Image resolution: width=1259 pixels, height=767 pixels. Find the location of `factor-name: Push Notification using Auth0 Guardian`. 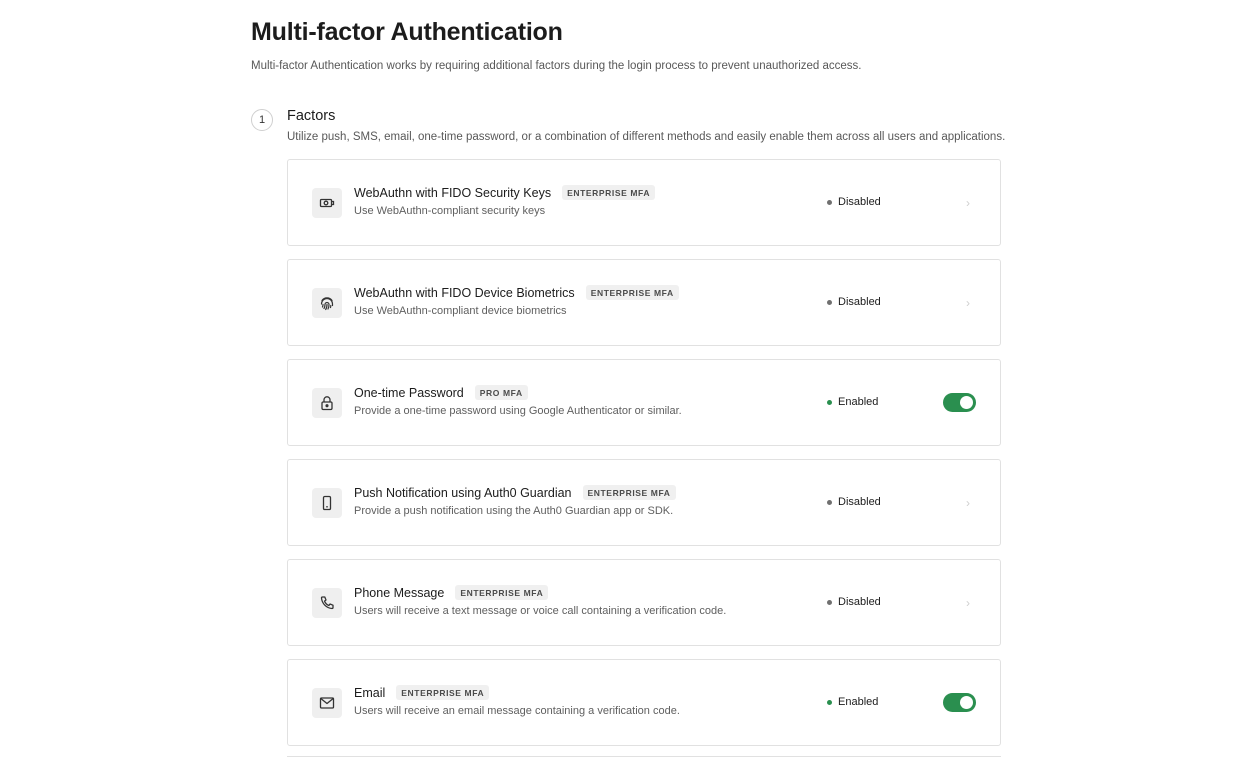

factor-name: Push Notification using Auth0 Guardian is located at coordinates (463, 492).